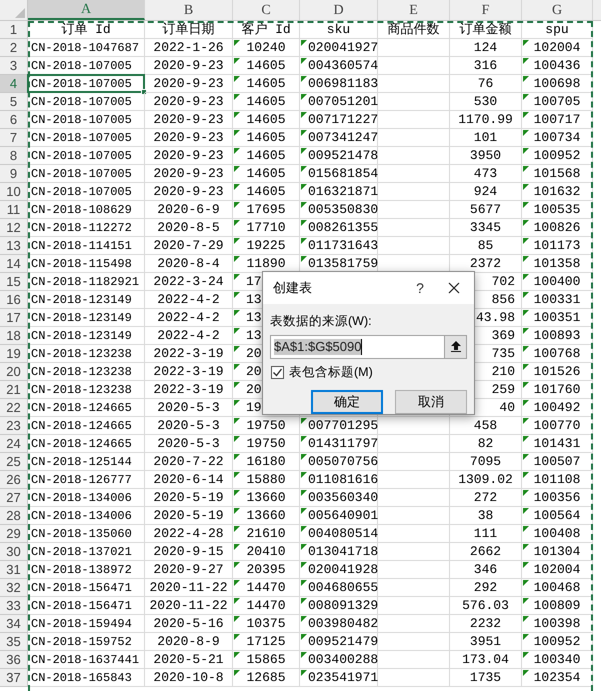 The height and width of the screenshot is (691, 601). What do you see at coordinates (14, 138) in the screenshot?
I see `row-header: 7` at bounding box center [14, 138].